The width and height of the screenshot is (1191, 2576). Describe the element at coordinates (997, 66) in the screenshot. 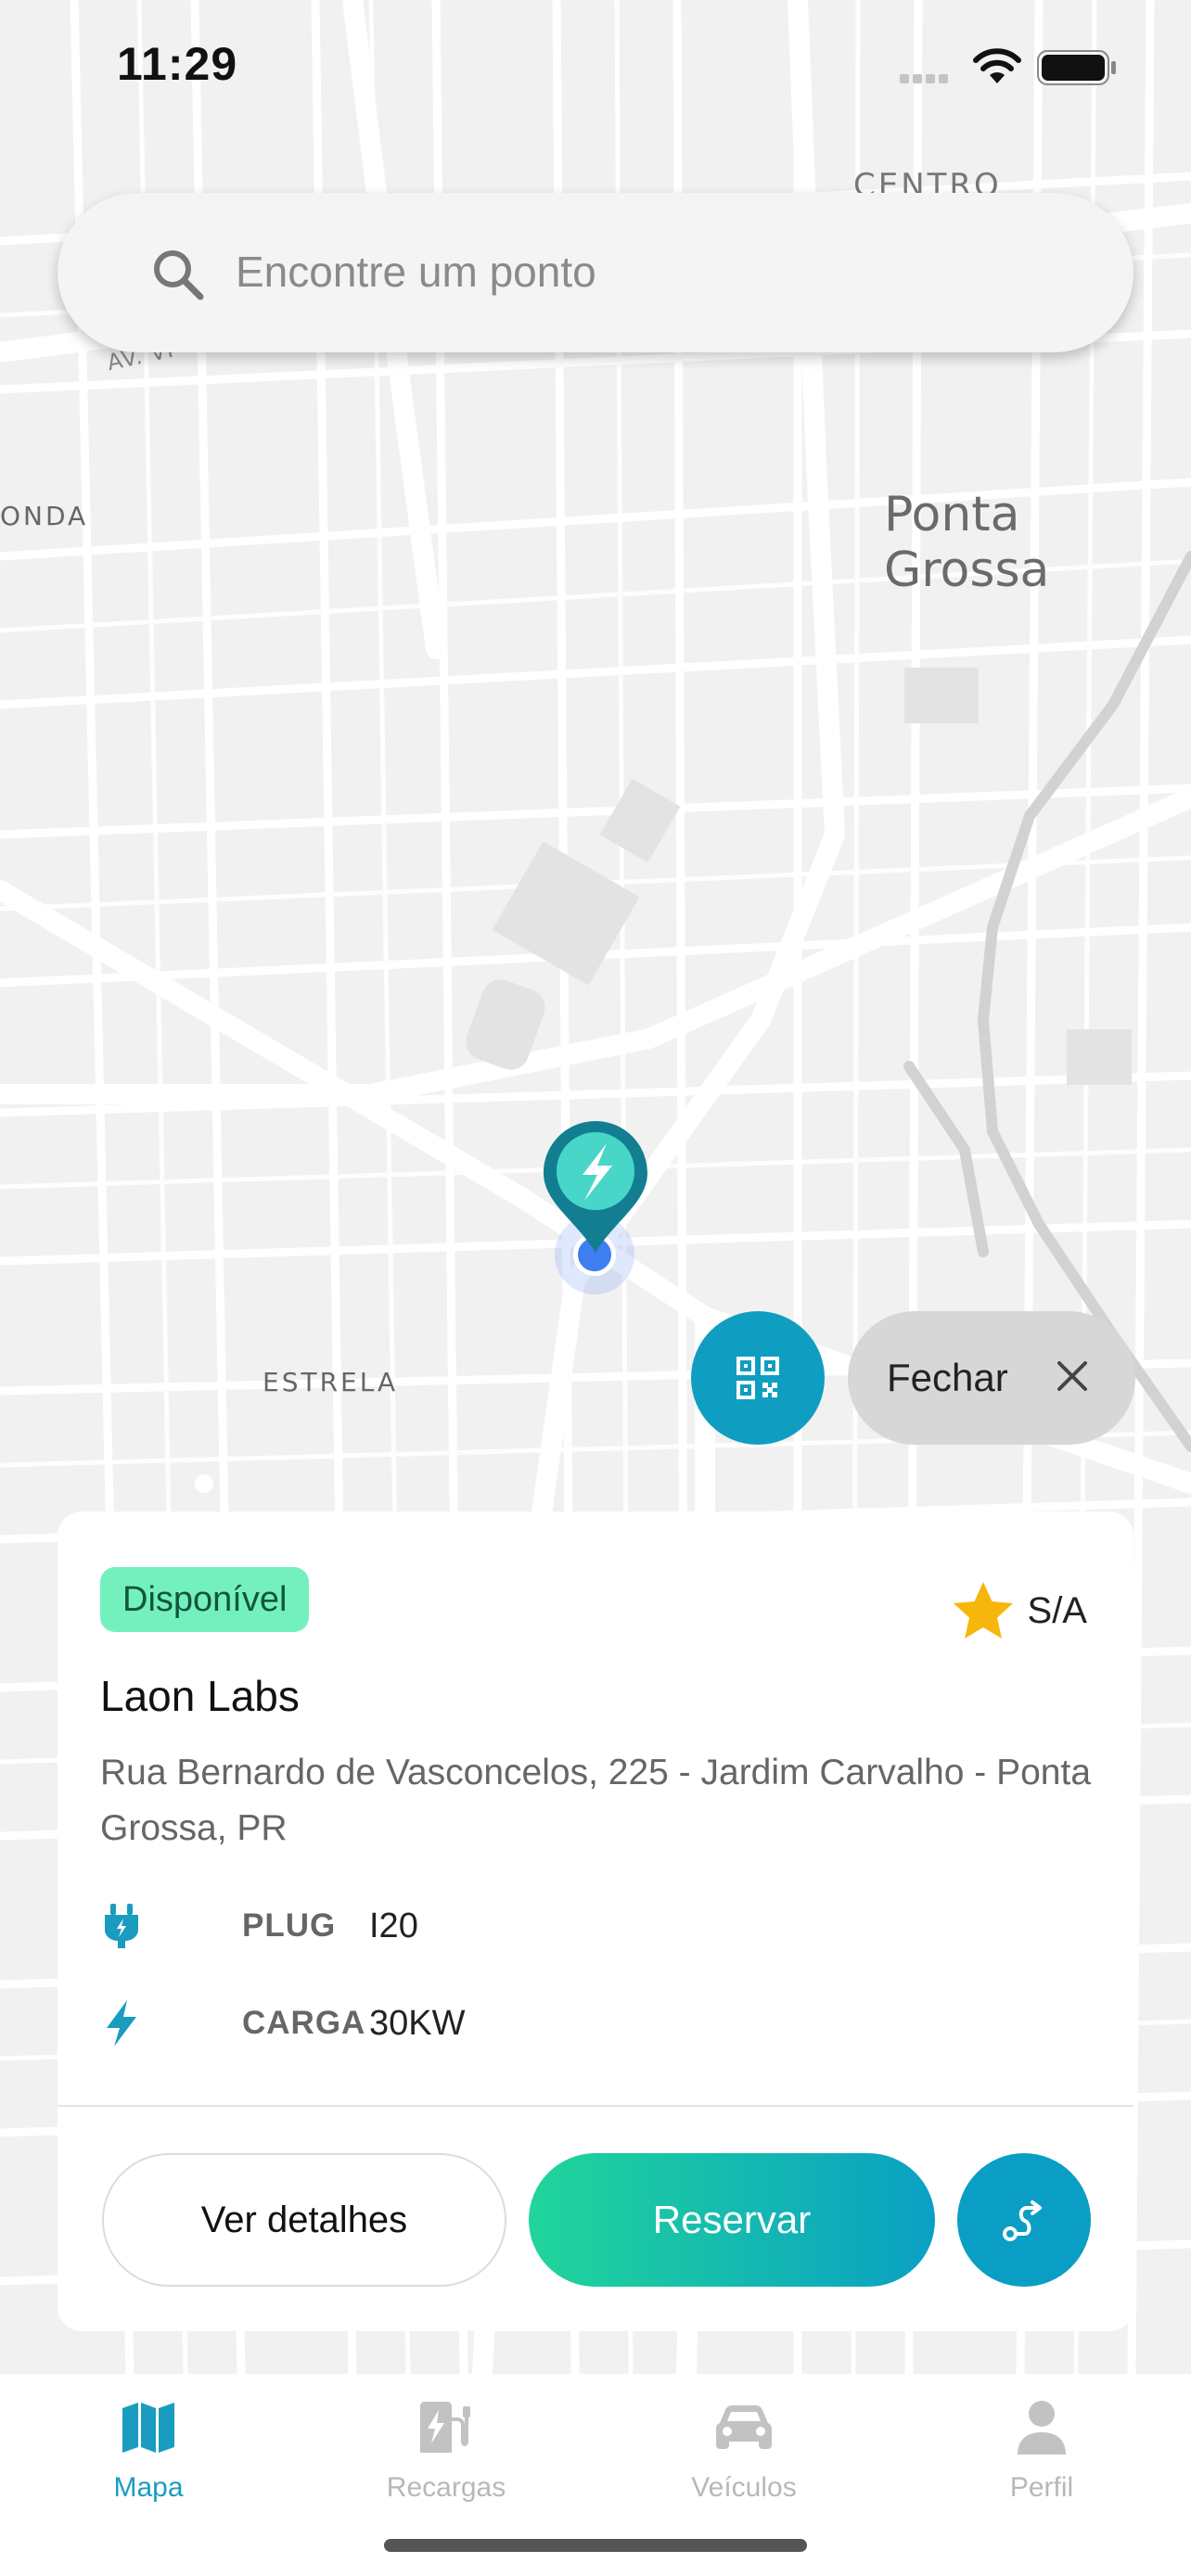

I see `wifi-icon` at that location.